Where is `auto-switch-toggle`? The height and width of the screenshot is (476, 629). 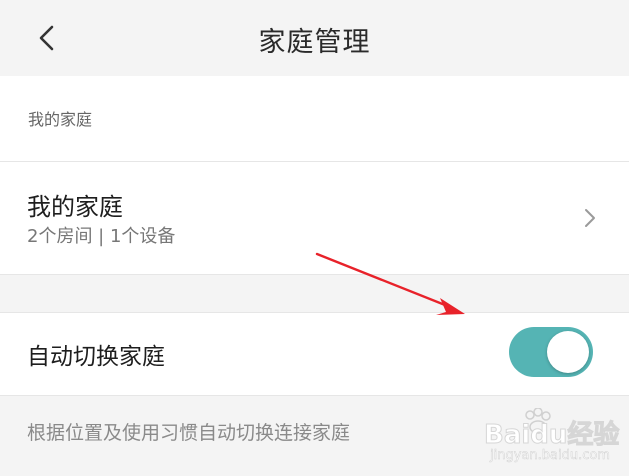 auto-switch-toggle is located at coordinates (551, 352).